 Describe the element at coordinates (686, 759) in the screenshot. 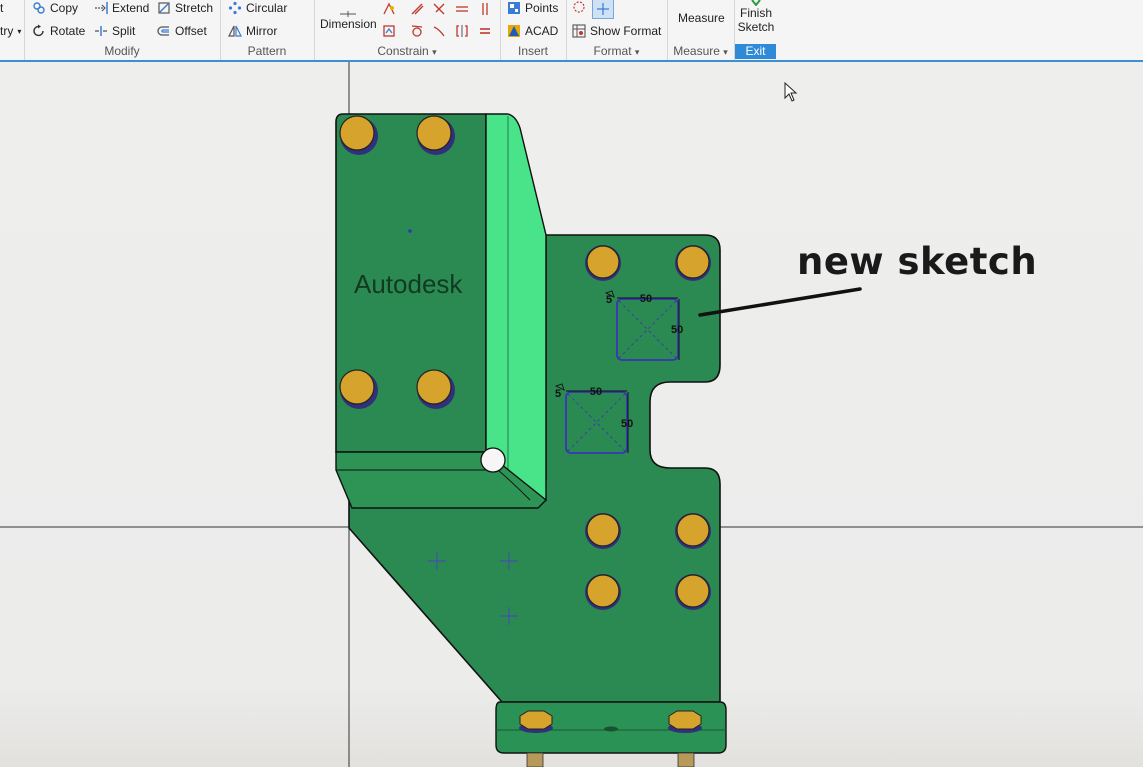

I see `stud-right` at that location.